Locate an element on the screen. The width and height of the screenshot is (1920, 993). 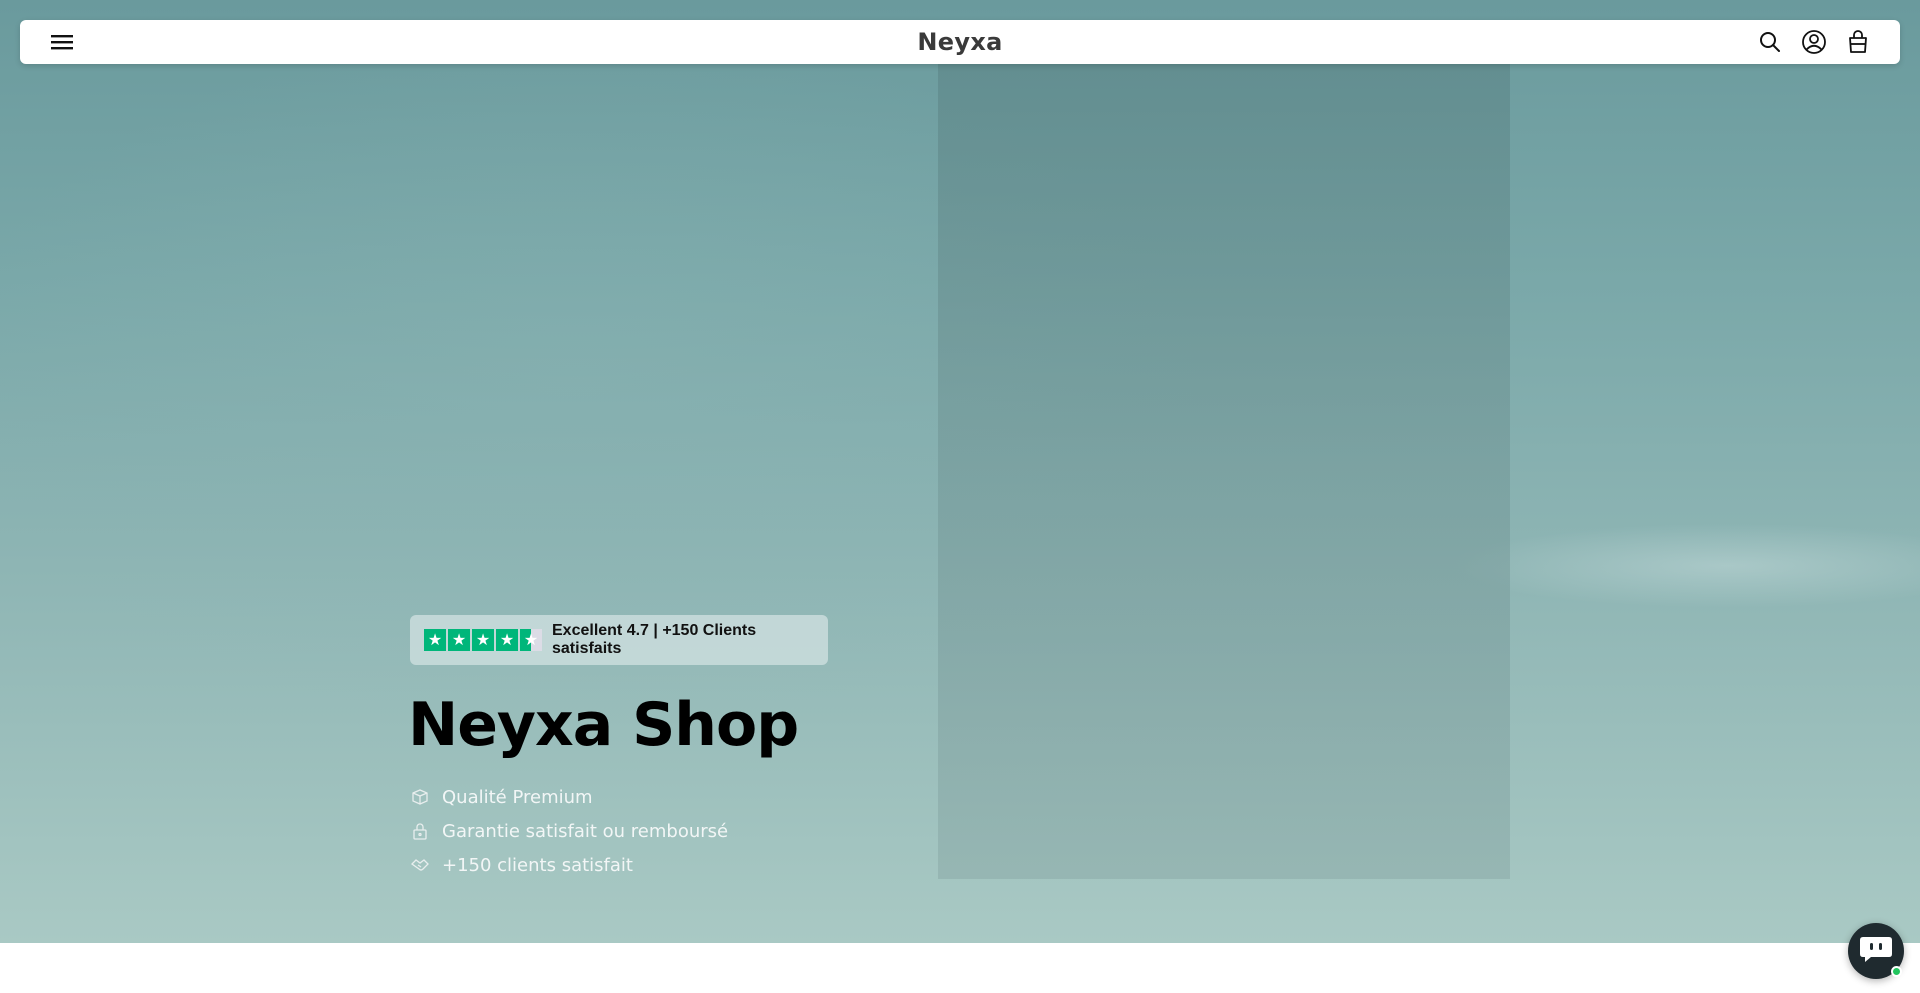
header-actions is located at coordinates (1814, 42).